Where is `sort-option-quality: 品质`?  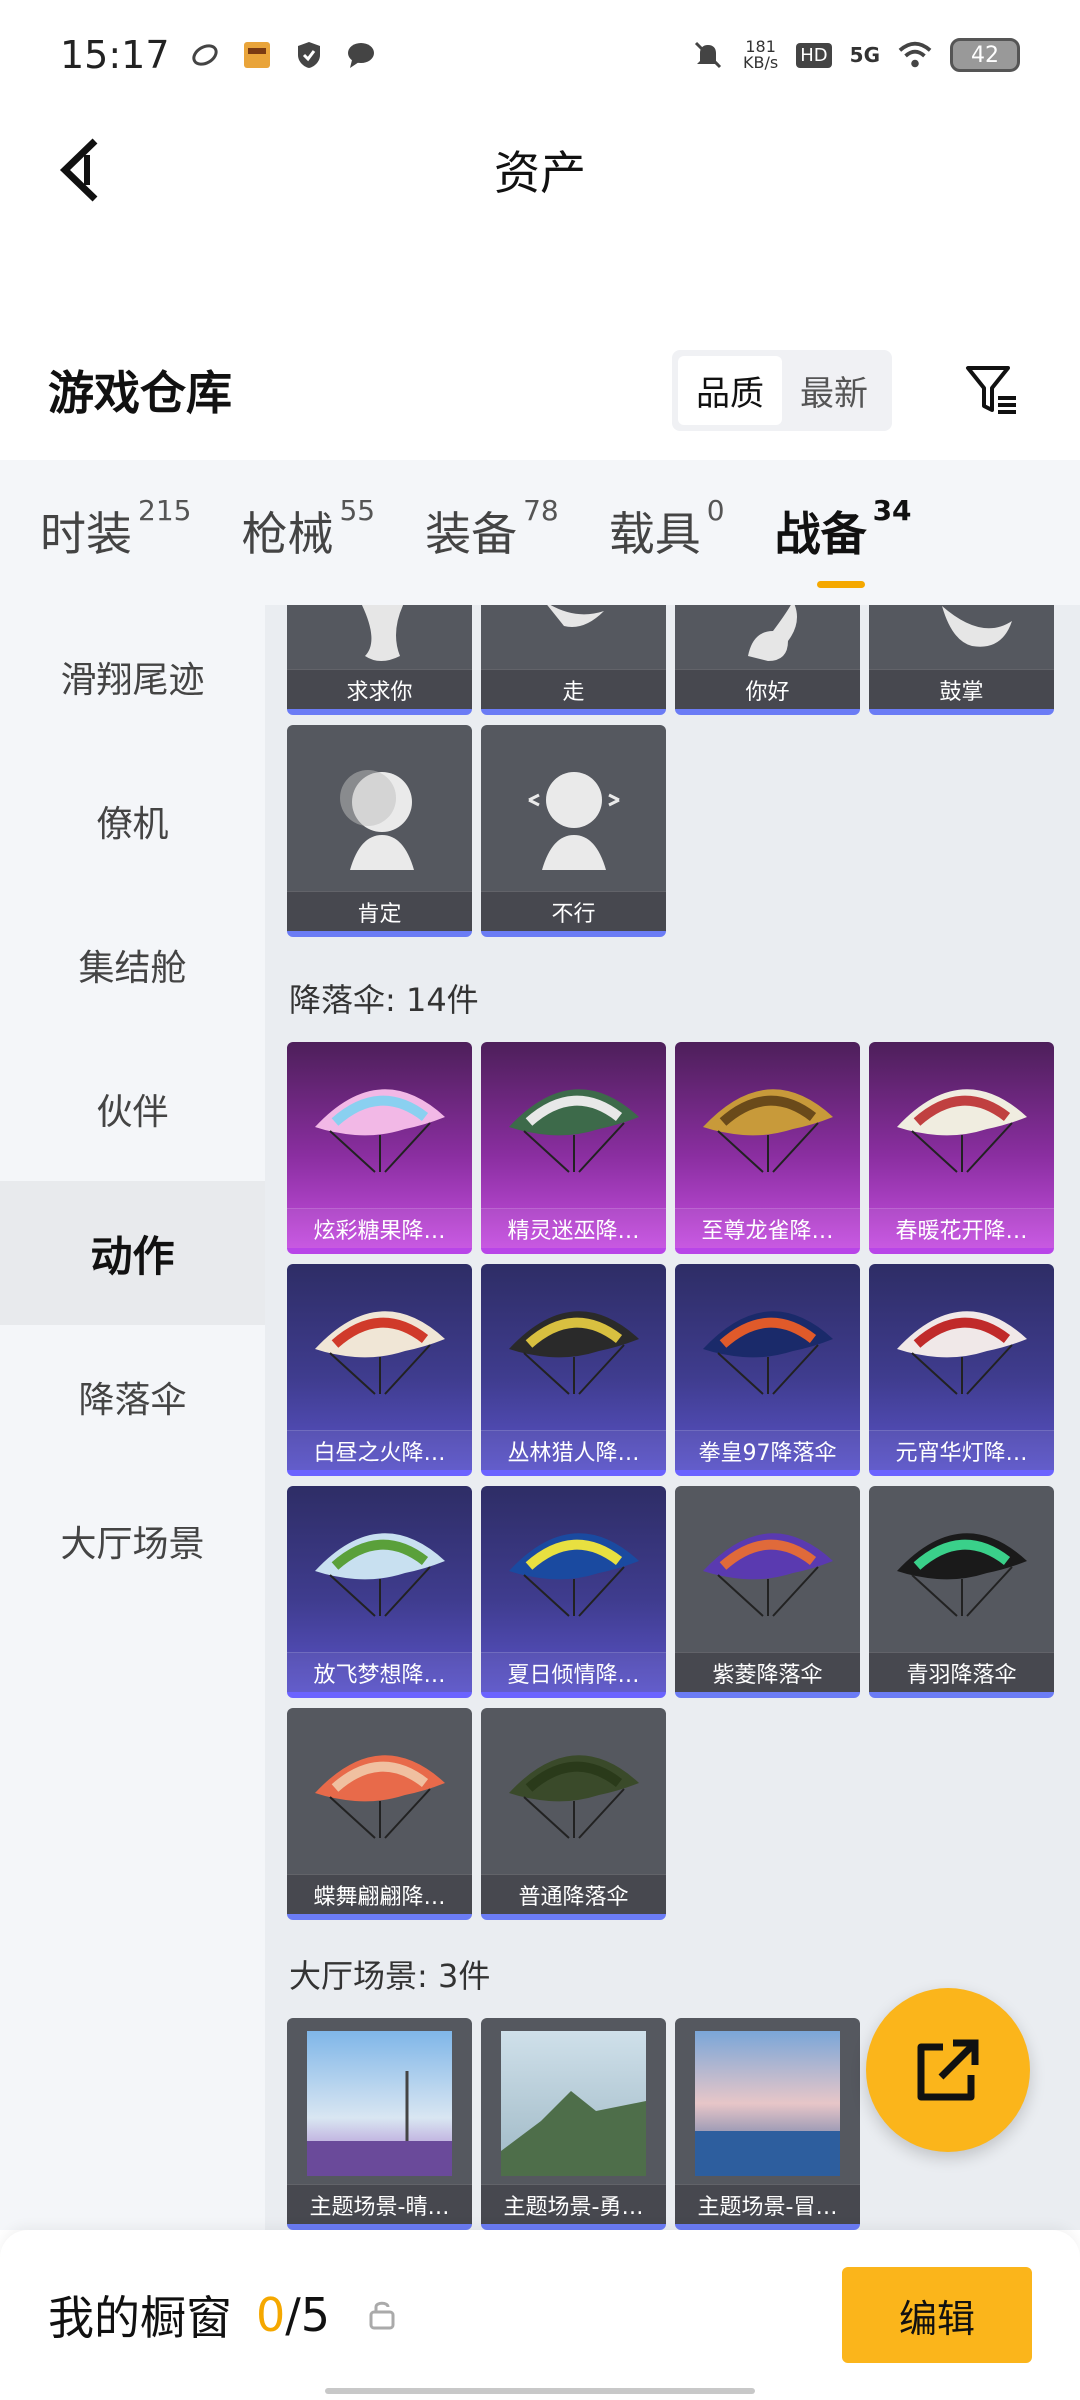
sort-option-quality: 品质 is located at coordinates (730, 390).